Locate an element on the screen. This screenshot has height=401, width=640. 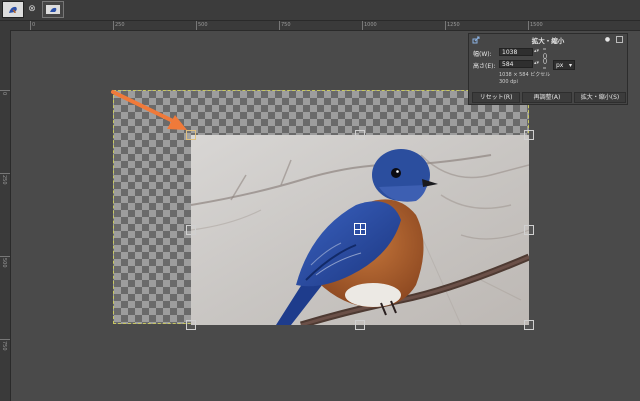
resize-handle-right is located at coordinates (529, 230).